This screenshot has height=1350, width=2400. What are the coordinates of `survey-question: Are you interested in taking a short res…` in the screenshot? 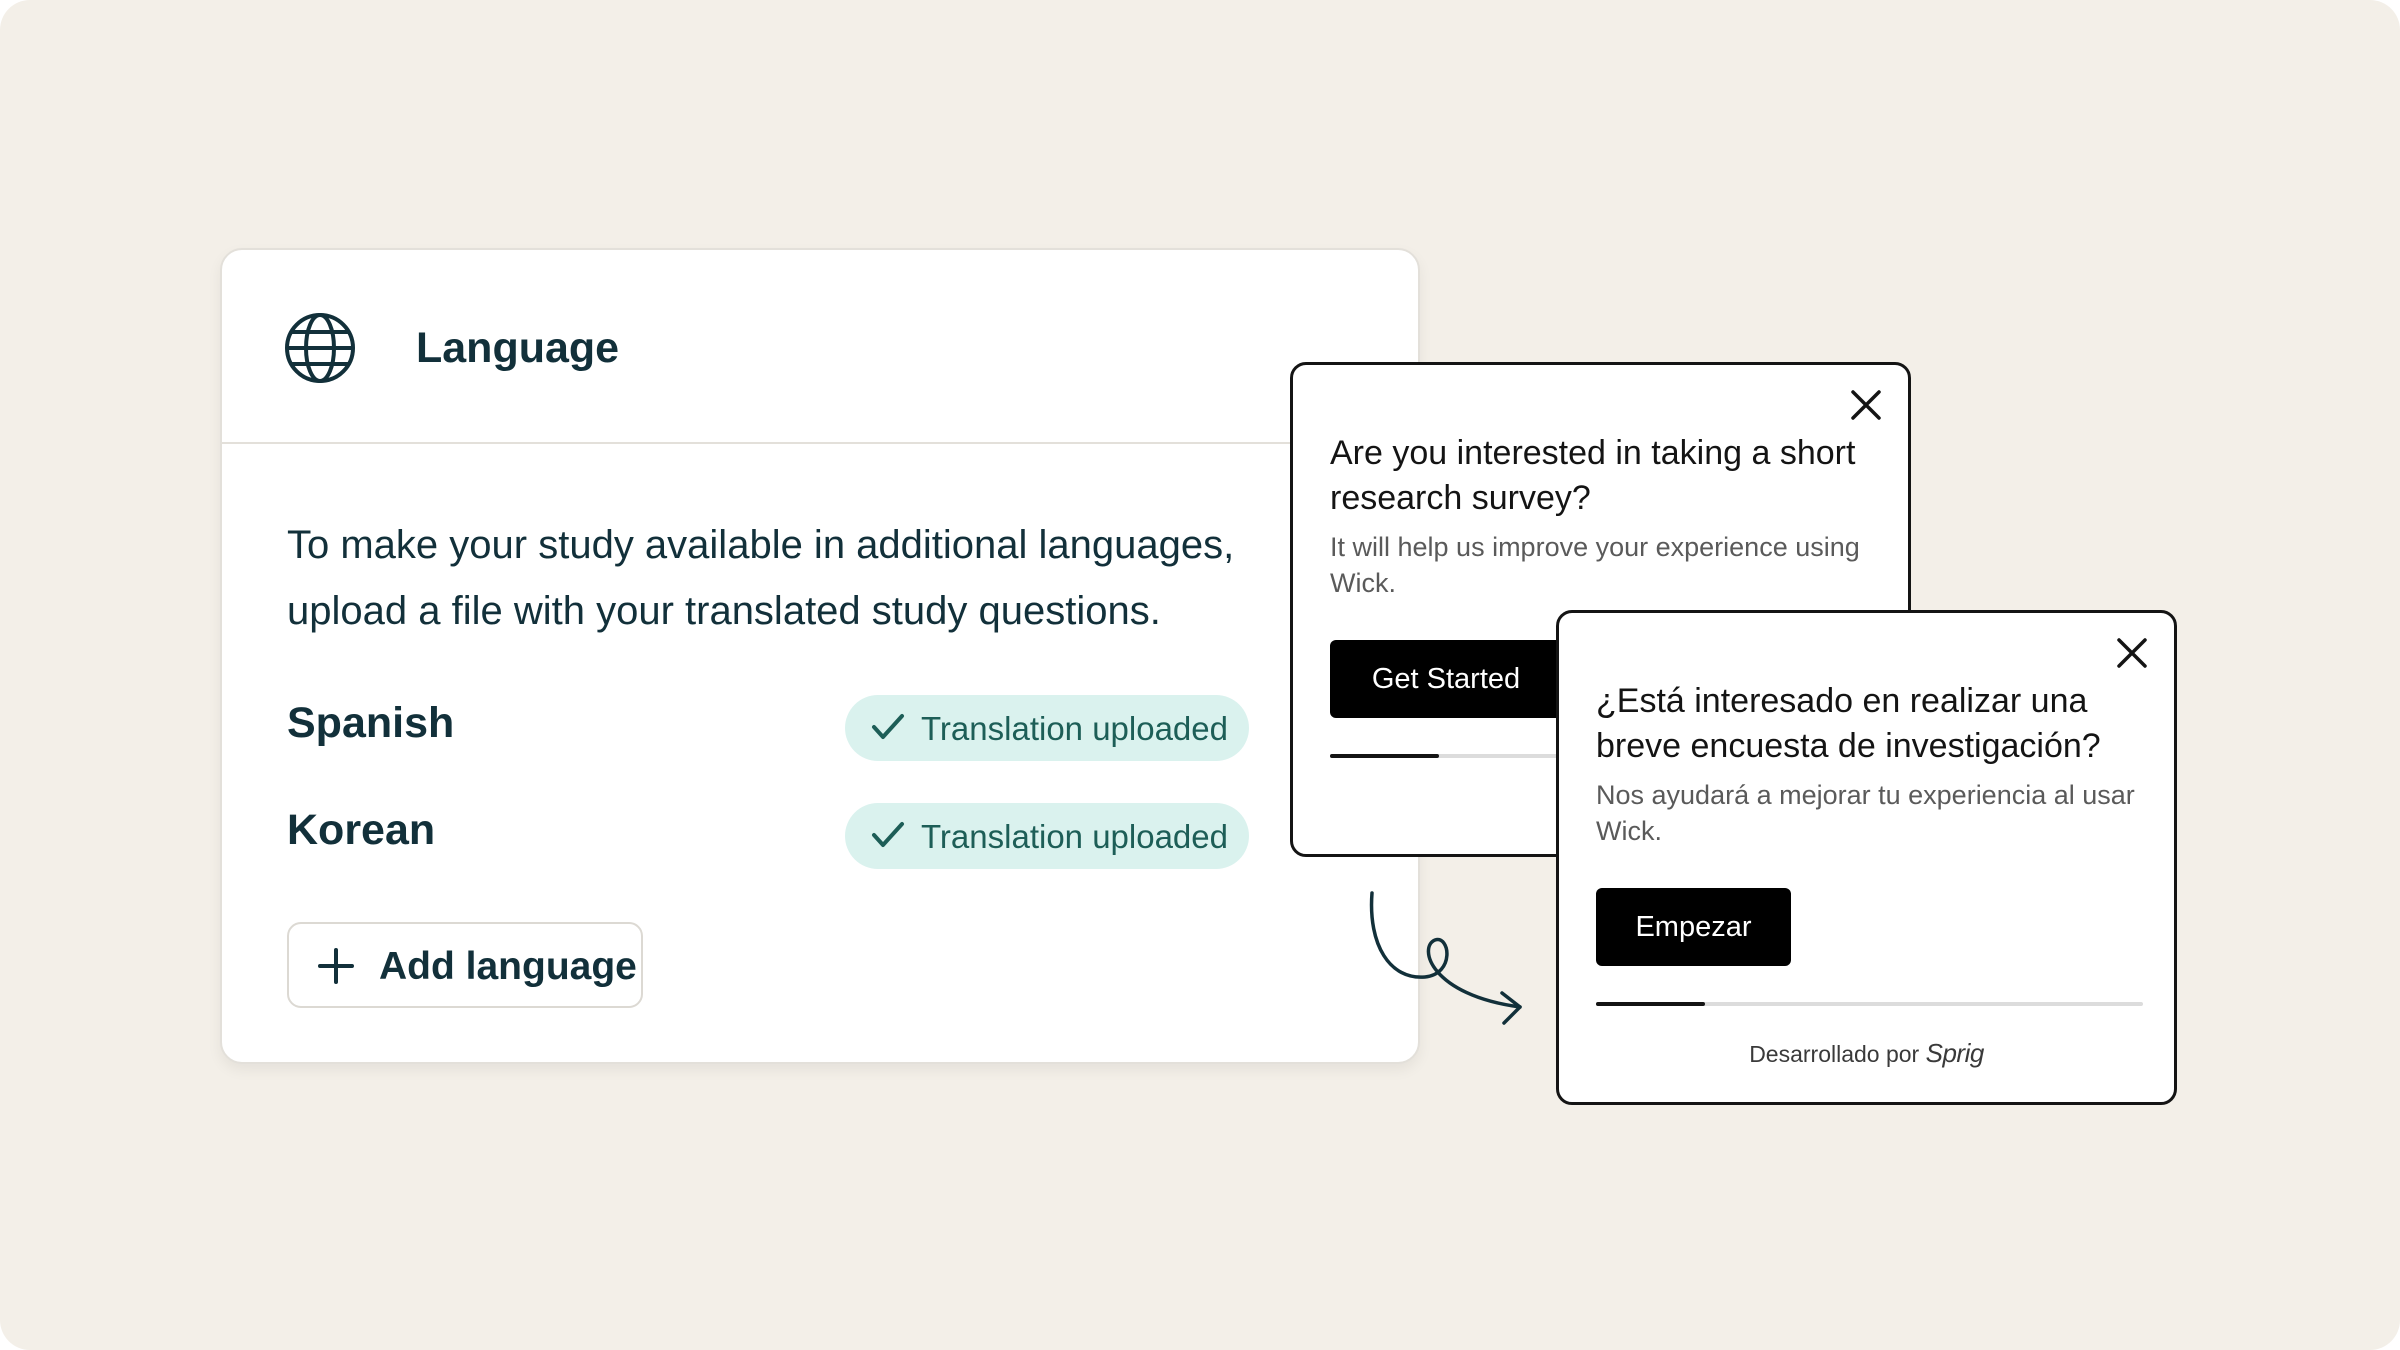 It's located at (1593, 475).